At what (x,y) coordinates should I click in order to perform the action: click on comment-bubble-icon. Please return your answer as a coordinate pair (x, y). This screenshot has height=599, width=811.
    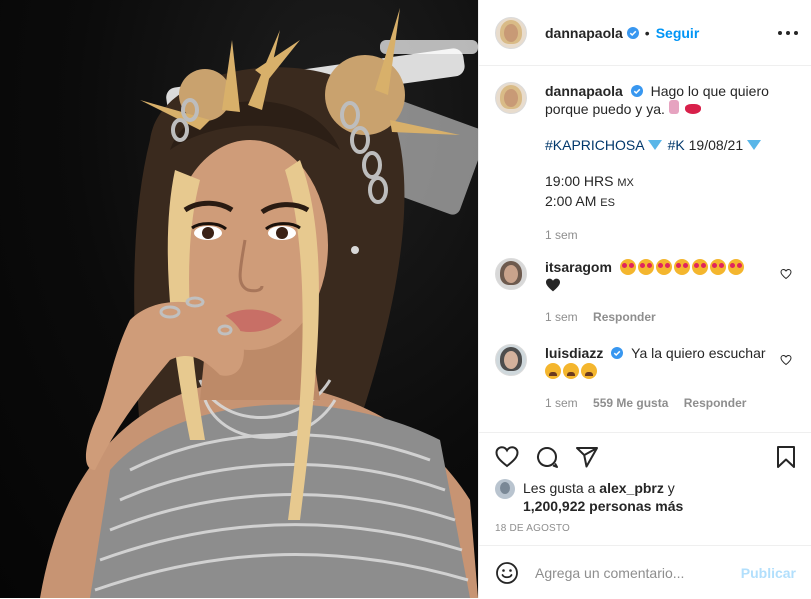
    Looking at the image, I should click on (547, 457).